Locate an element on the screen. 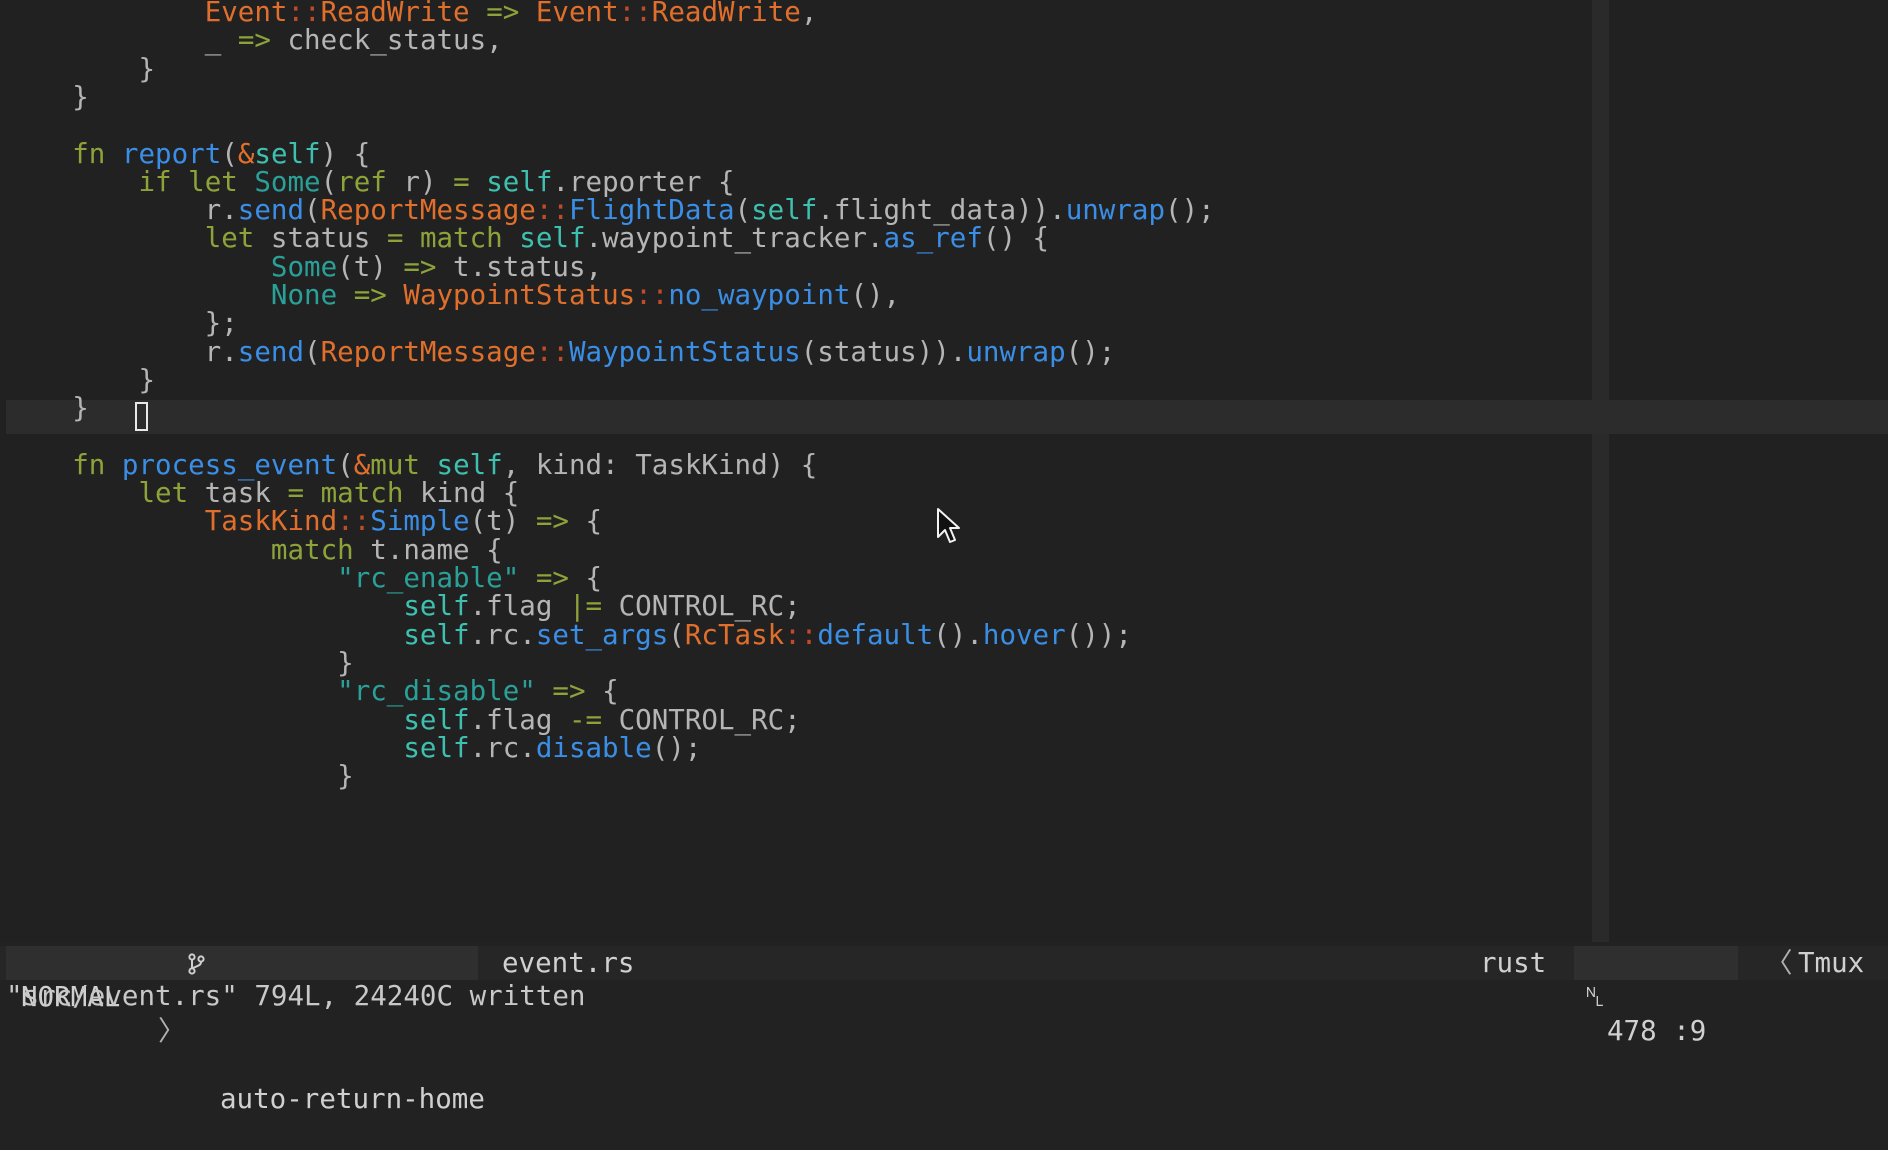 The height and width of the screenshot is (1150, 1888). code-token: None is located at coordinates (304, 295).